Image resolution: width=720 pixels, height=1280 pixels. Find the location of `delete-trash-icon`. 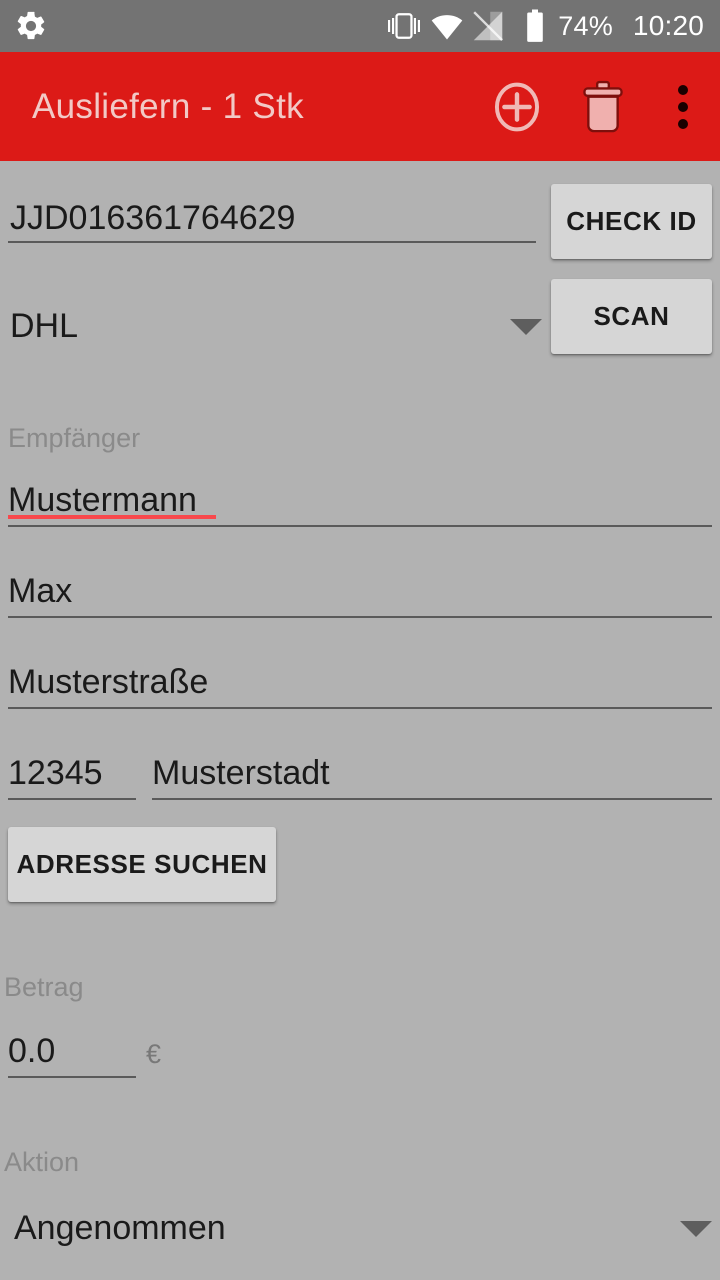

delete-trash-icon is located at coordinates (603, 107).